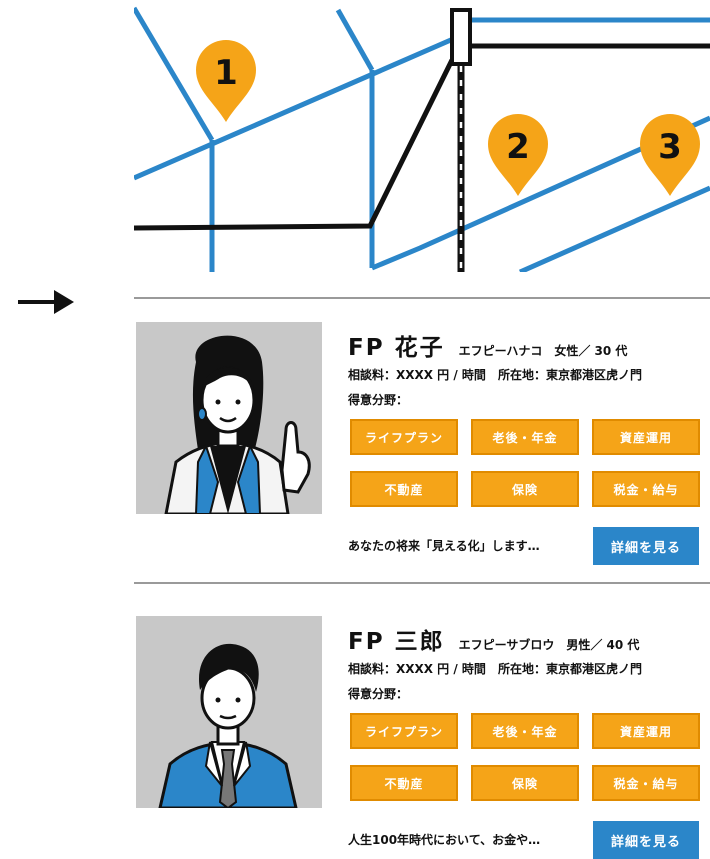 Image resolution: width=710 pixels, height=859 pixels. Describe the element at coordinates (591, 351) in the screenshot. I see `advisor-gender-age: 女性／ 30 代` at that location.